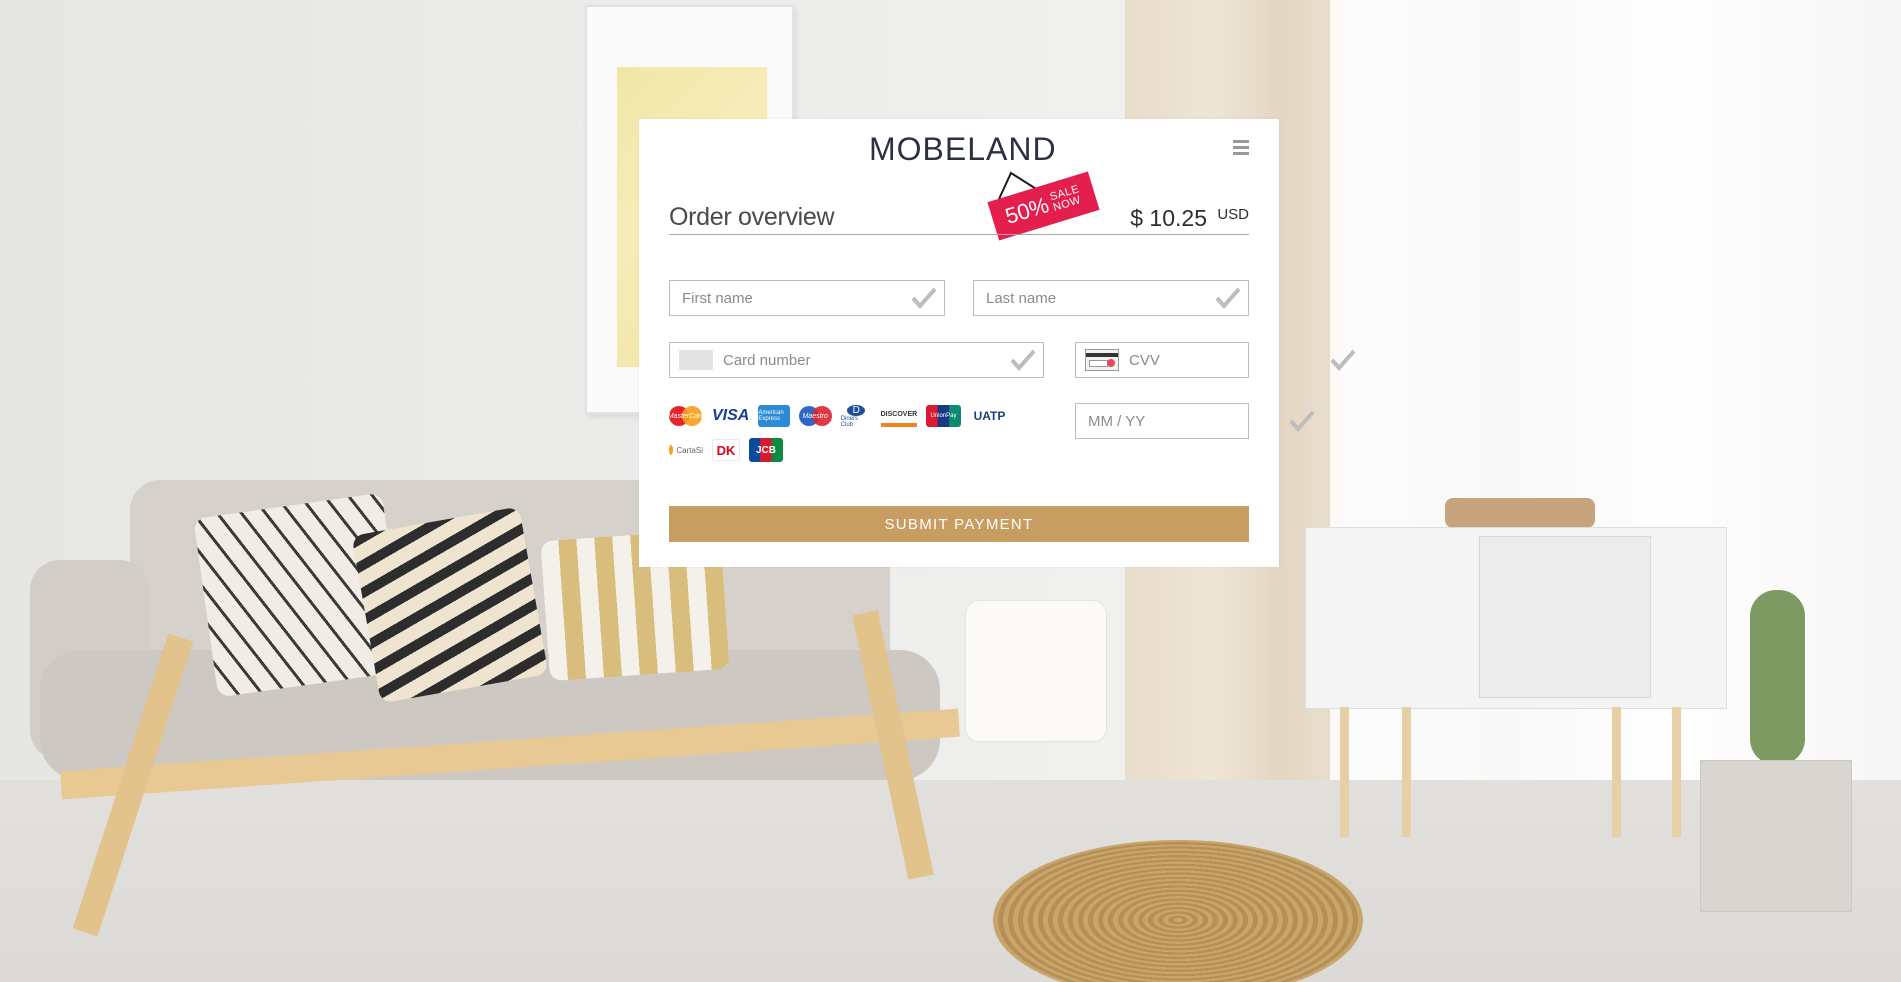 This screenshot has width=1901, height=982. I want to click on expiry-field, so click(1195, 421).